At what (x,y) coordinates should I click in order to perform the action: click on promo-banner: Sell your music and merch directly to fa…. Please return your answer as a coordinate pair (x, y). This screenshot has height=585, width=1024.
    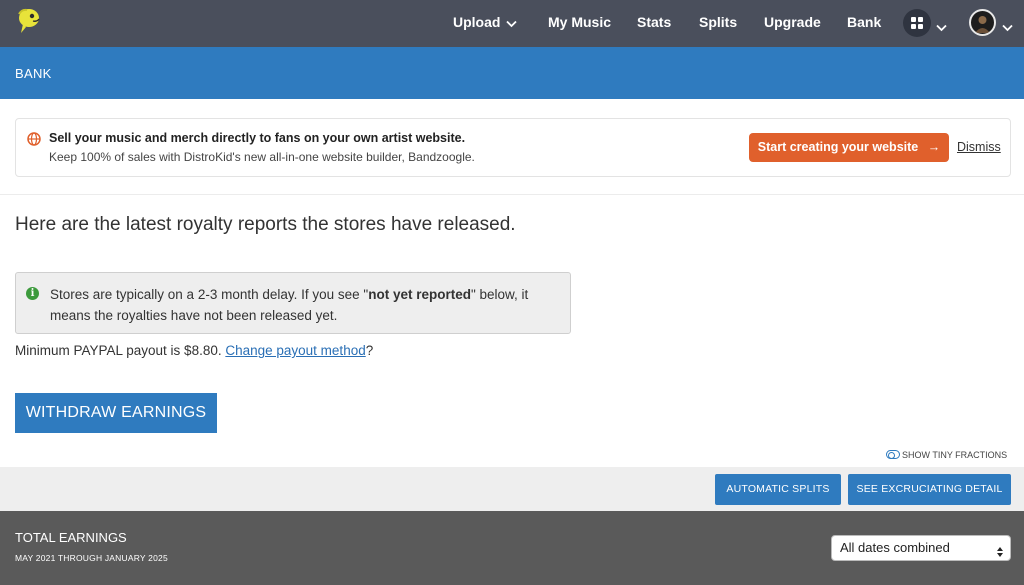
    Looking at the image, I should click on (513, 147).